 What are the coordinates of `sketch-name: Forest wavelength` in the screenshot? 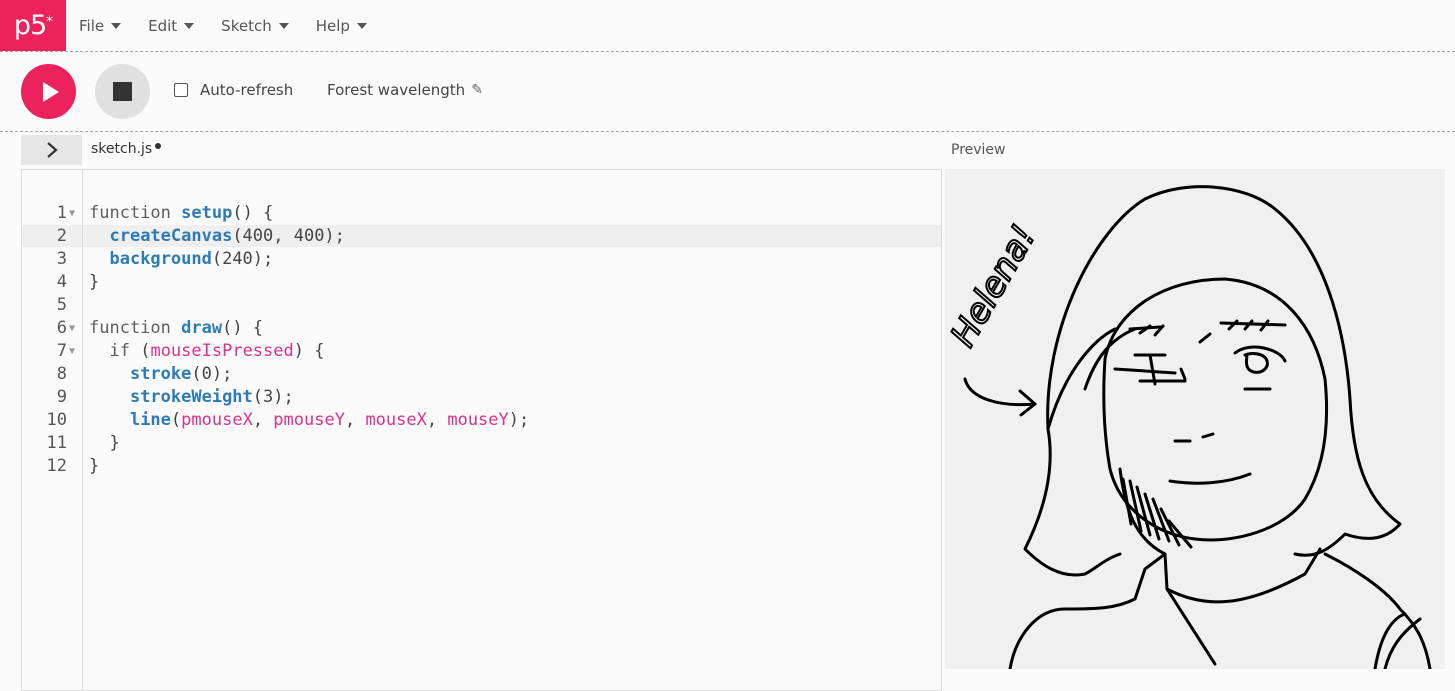 It's located at (396, 90).